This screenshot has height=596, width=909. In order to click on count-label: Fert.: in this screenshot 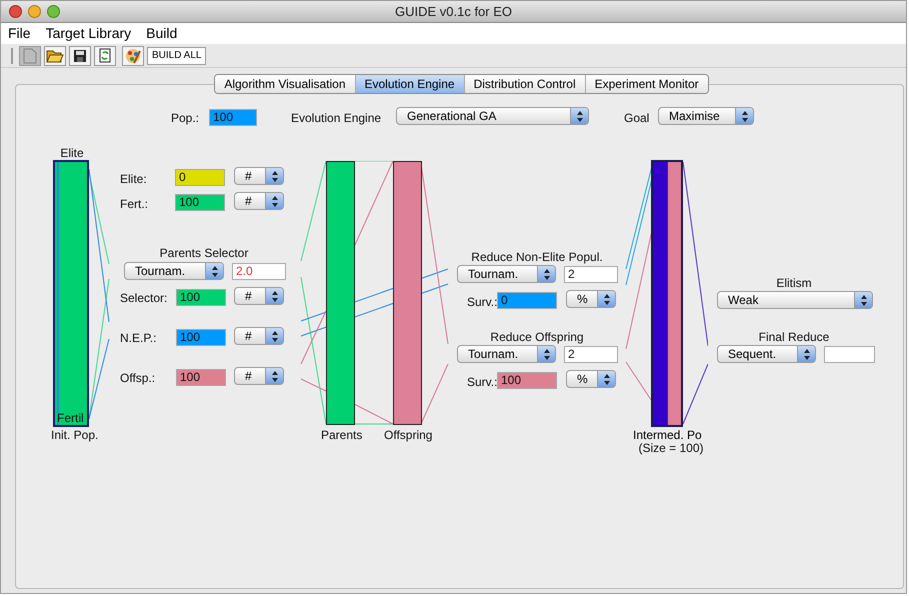, I will do `click(134, 204)`.